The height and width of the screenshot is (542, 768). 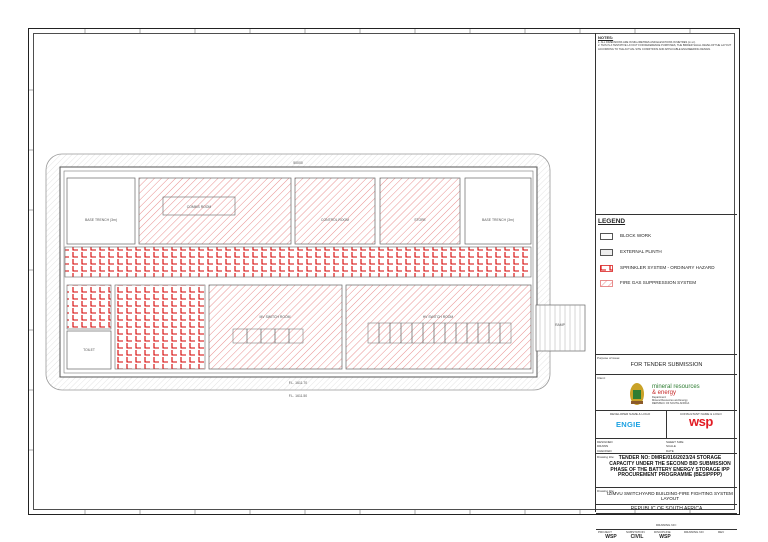 What do you see at coordinates (199, 207) in the screenshot?
I see `label-comms: COMMS ROOM` at bounding box center [199, 207].